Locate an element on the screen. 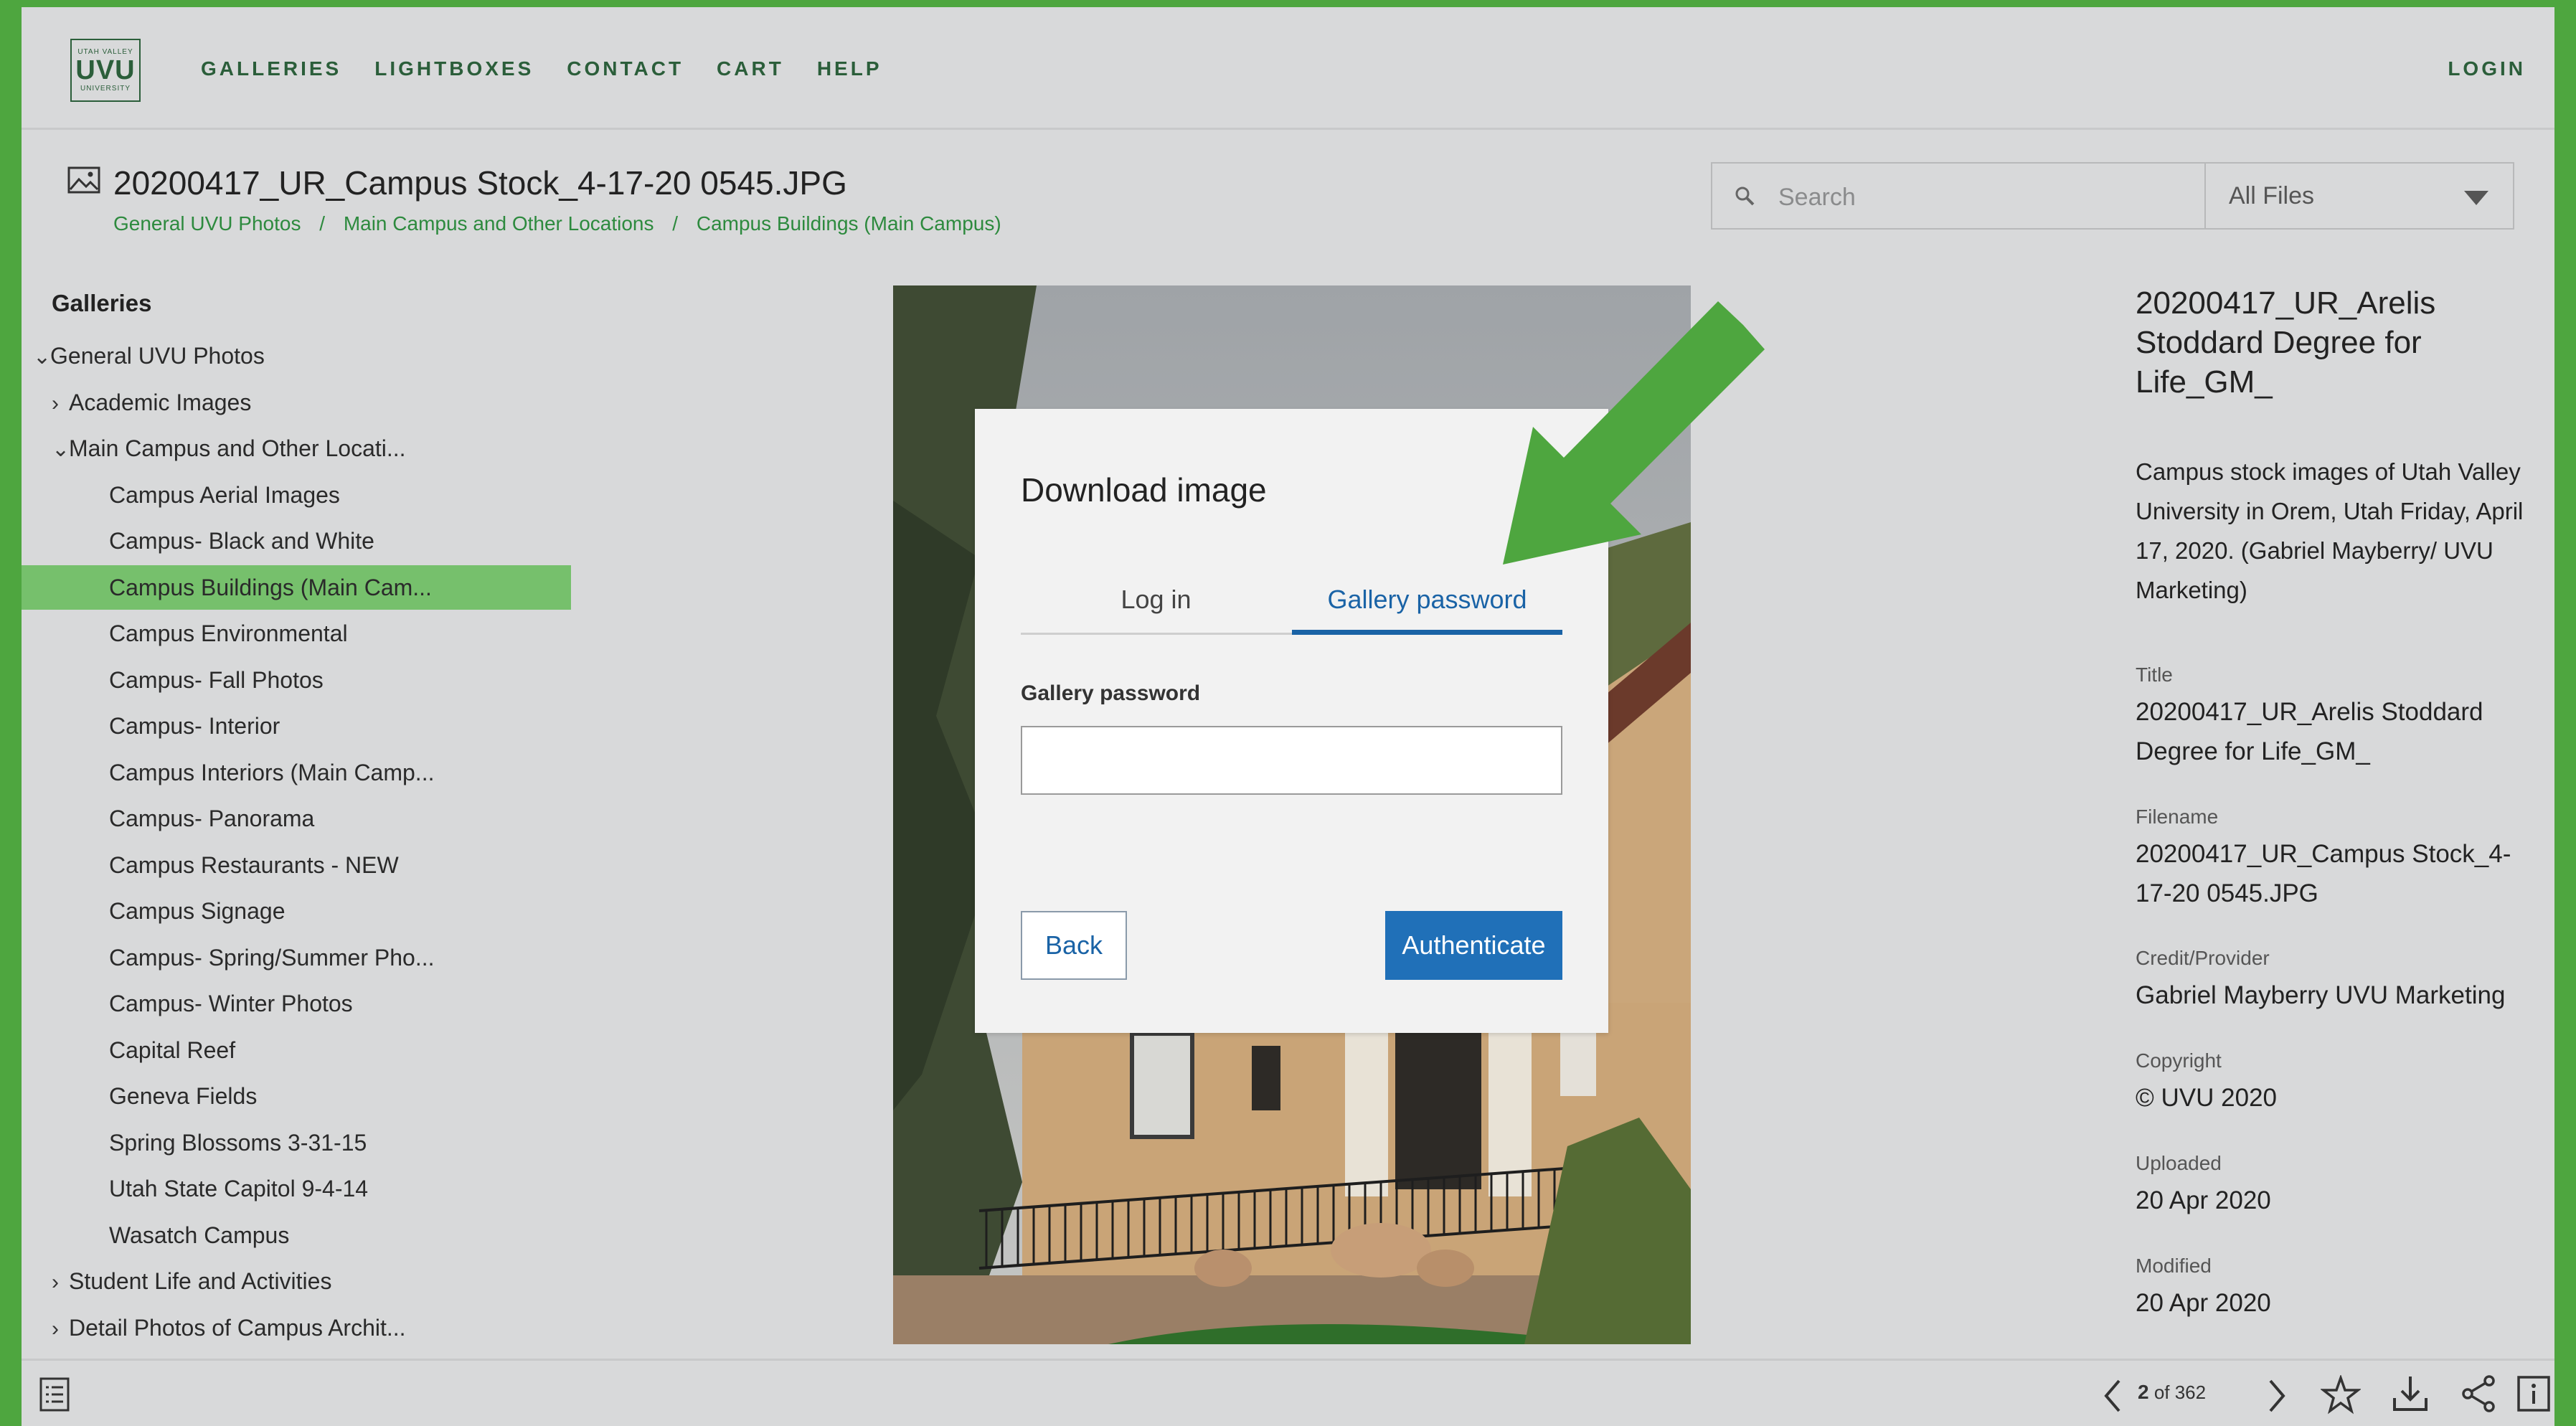  list-view-icon is located at coordinates (54, 1394).